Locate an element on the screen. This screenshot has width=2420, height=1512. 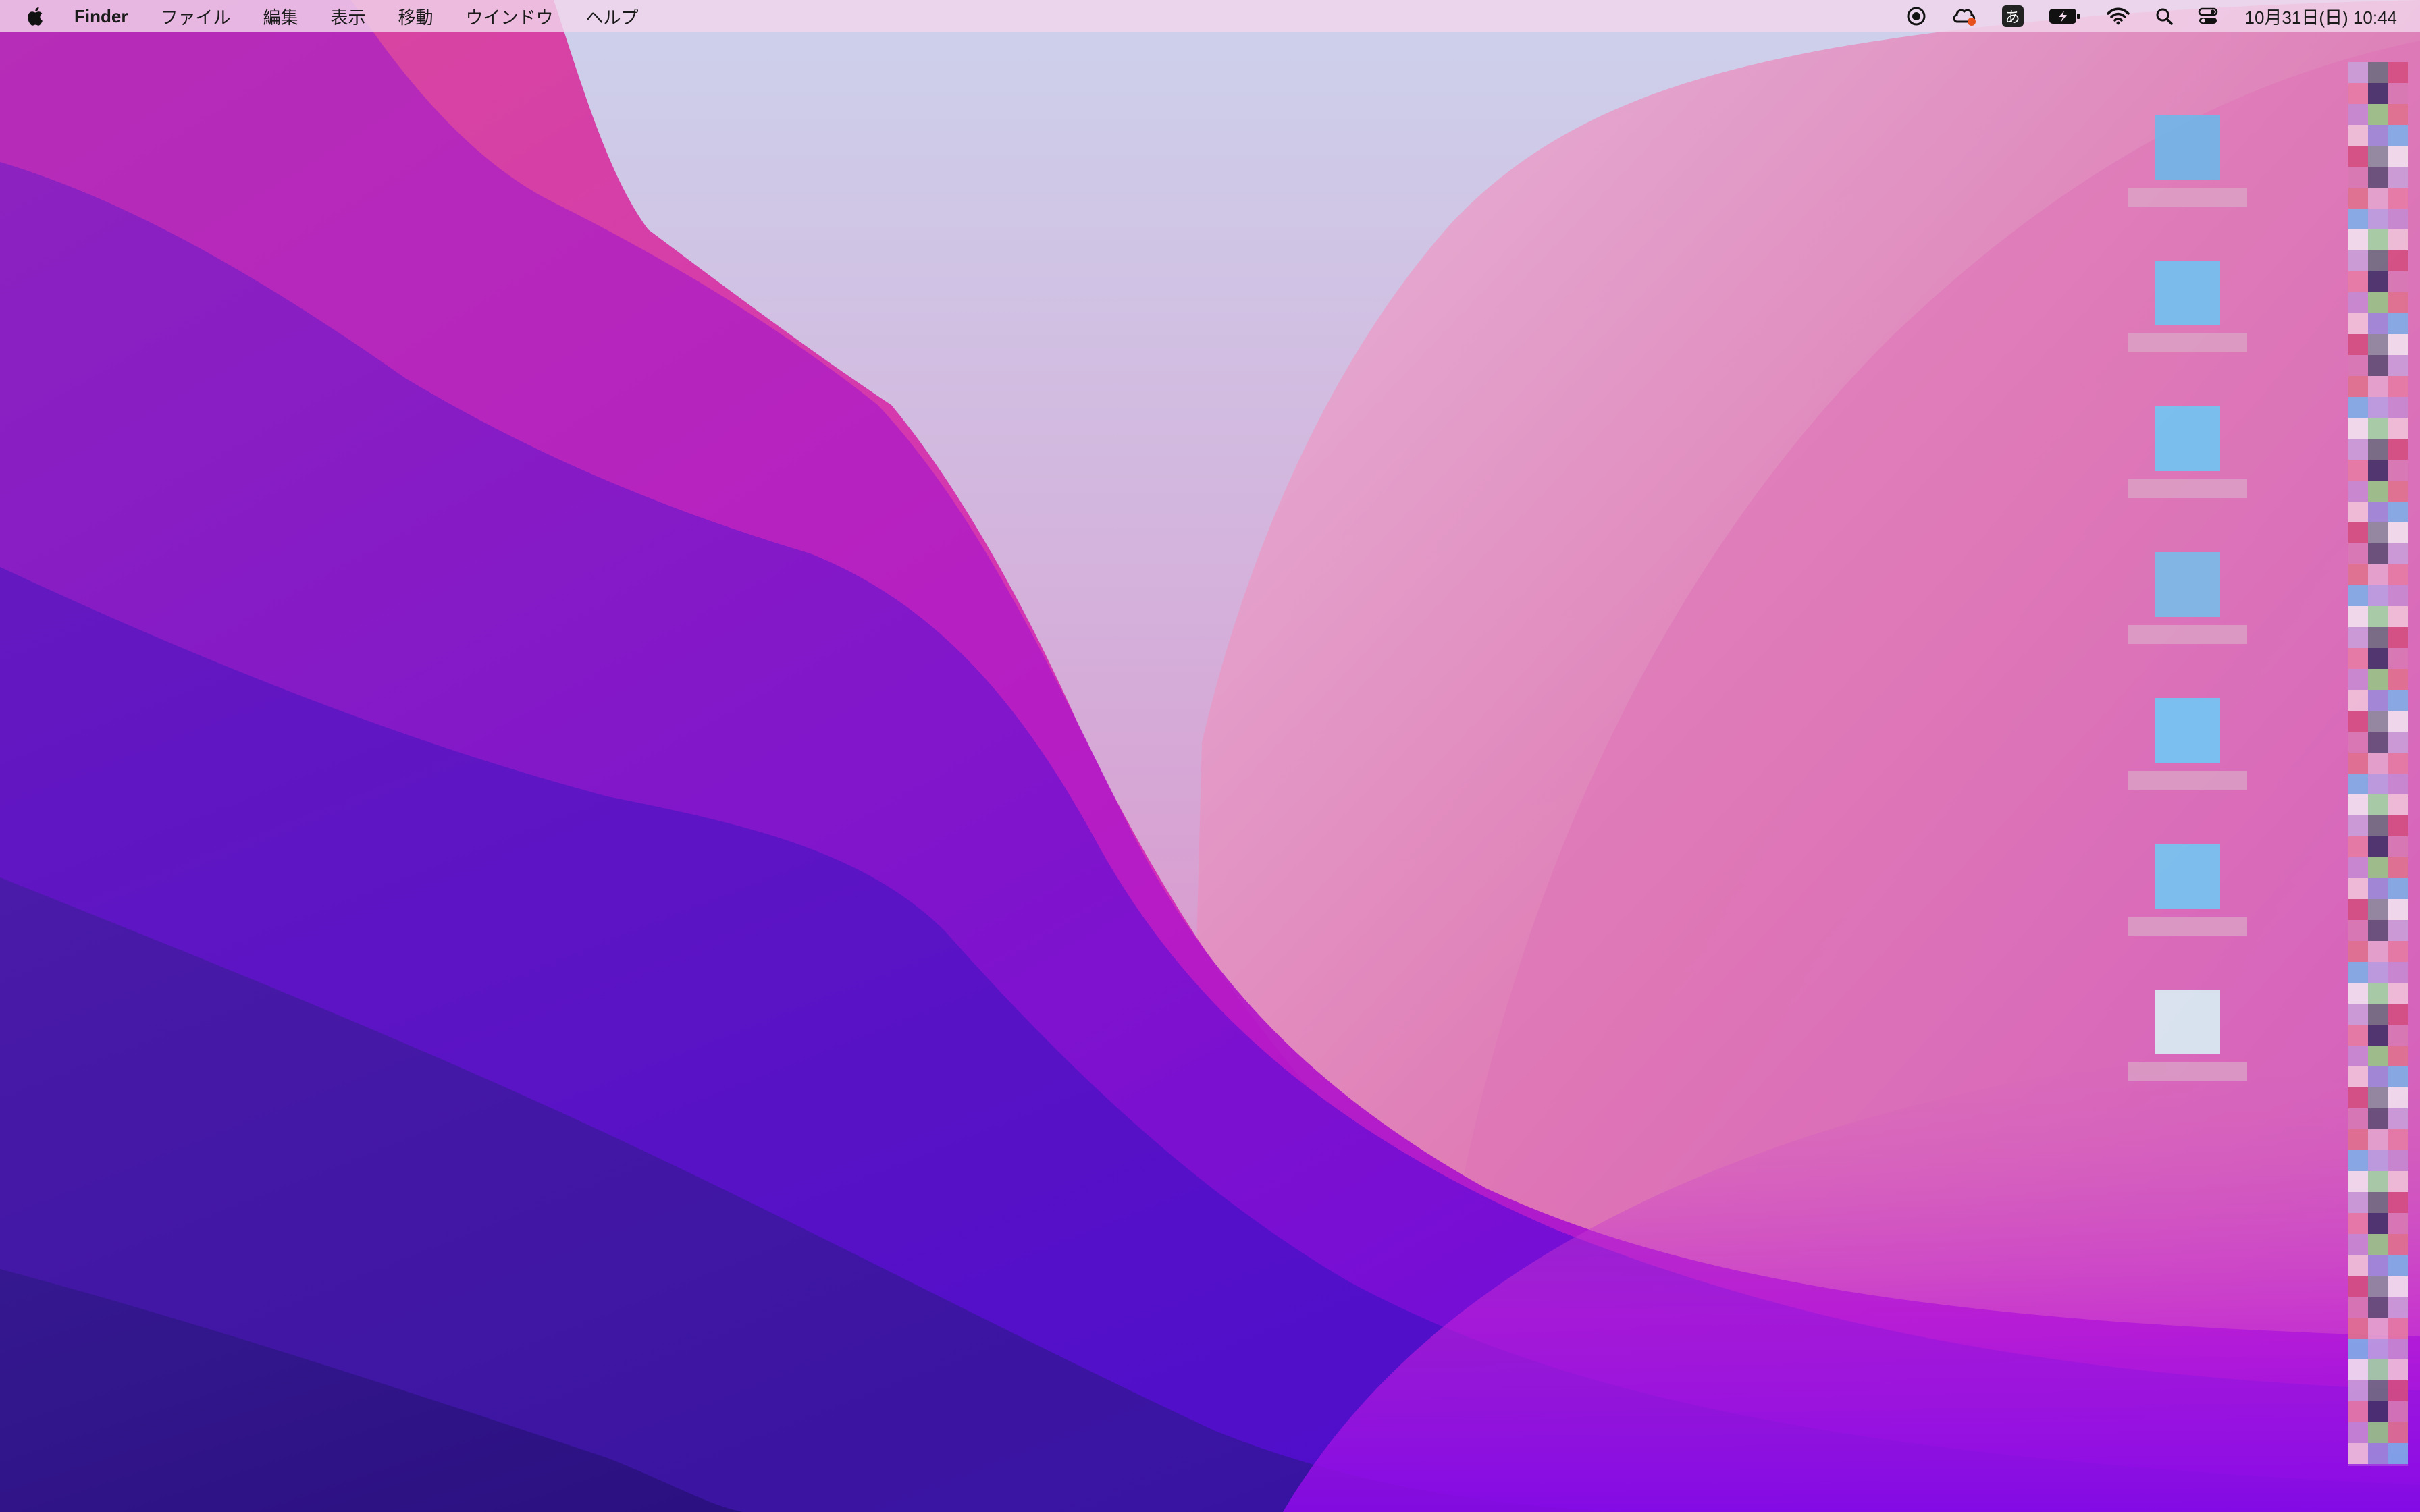
input-method-icon: あ is located at coordinates (2013, 16).